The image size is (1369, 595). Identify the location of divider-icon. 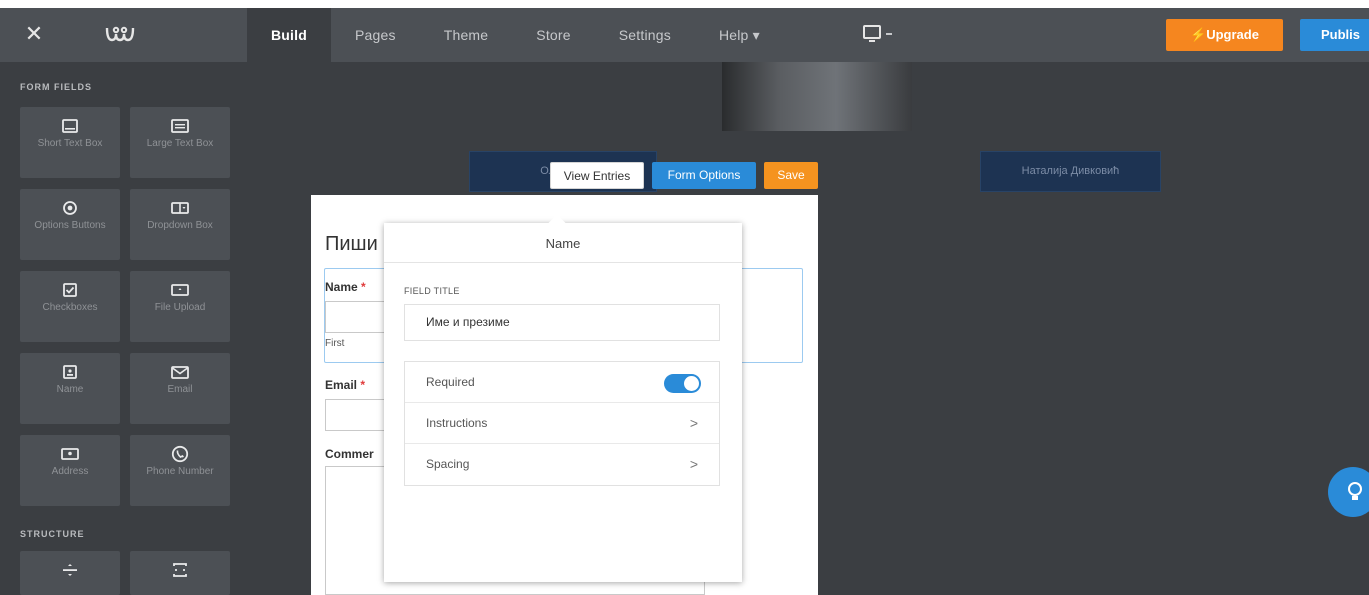
(70, 570).